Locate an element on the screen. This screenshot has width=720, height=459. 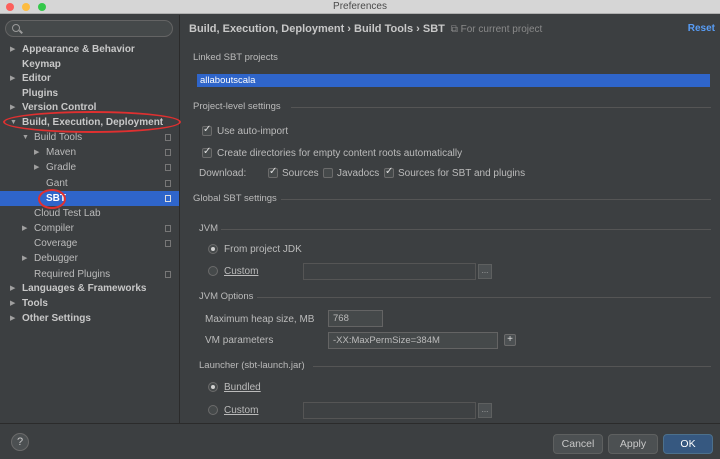
jvm-options-title: JVM Options is located at coordinates (226, 296).